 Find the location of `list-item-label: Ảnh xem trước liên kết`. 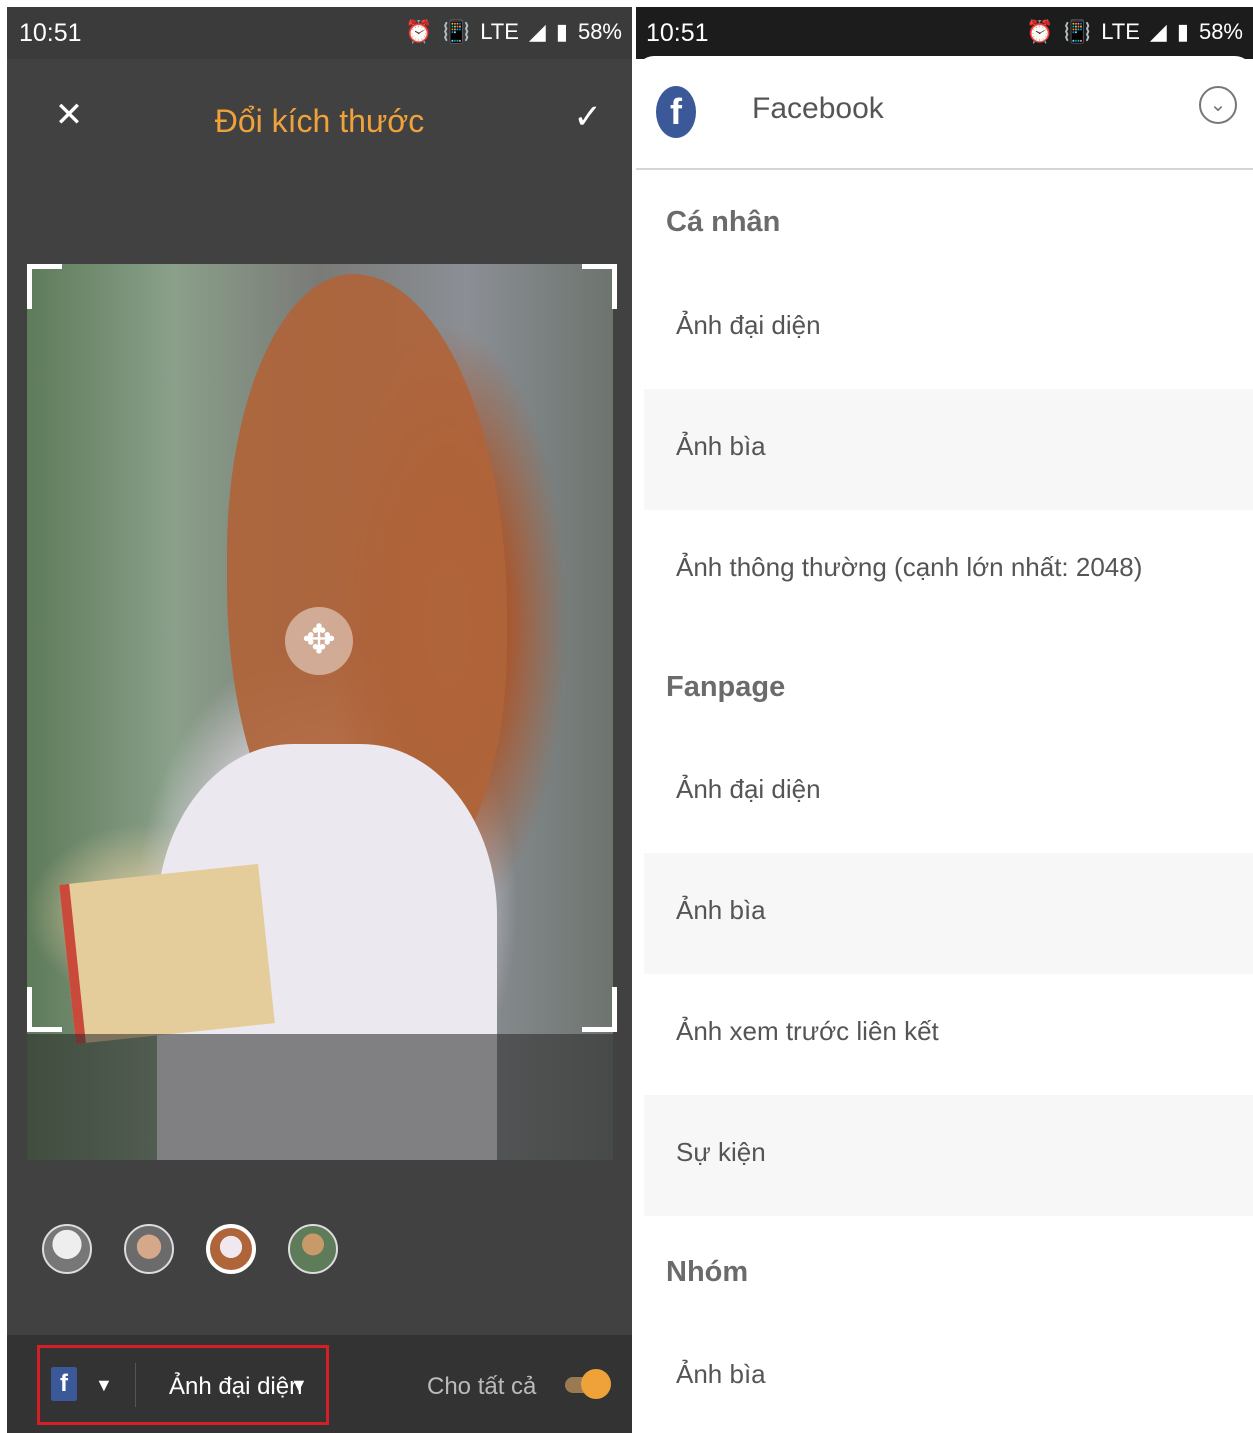

list-item-label: Ảnh xem trước liên kết is located at coordinates (807, 1031).